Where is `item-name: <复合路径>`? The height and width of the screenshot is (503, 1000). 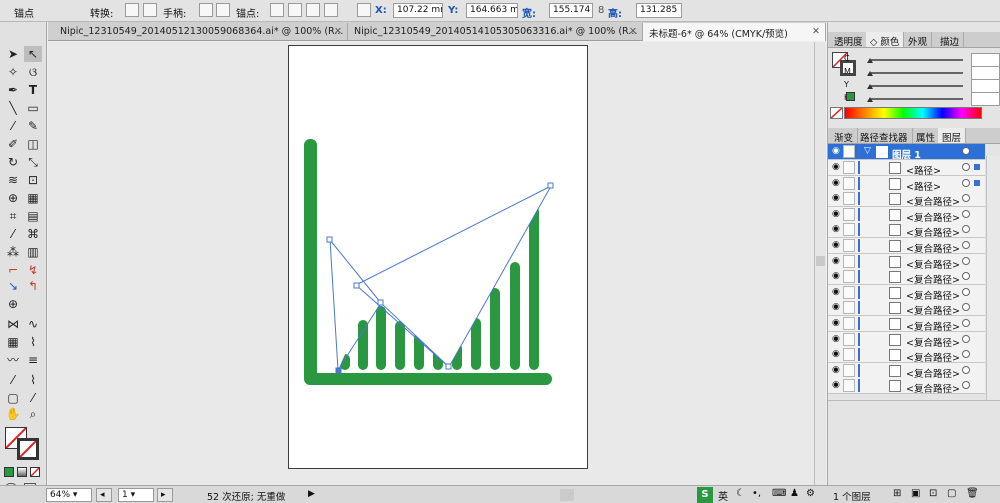
item-name: <复合路径> is located at coordinates (933, 388).